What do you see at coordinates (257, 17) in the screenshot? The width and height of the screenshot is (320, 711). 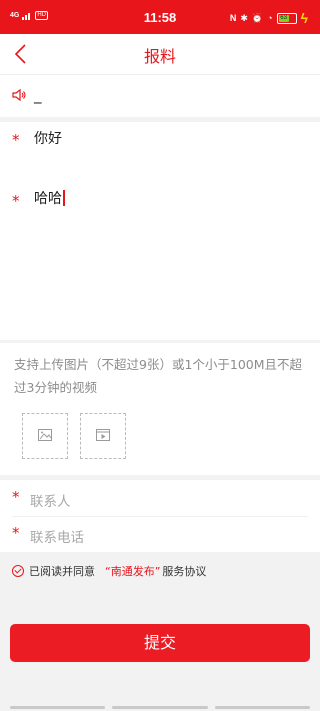 I see `alarm-icon: ⏰` at bounding box center [257, 17].